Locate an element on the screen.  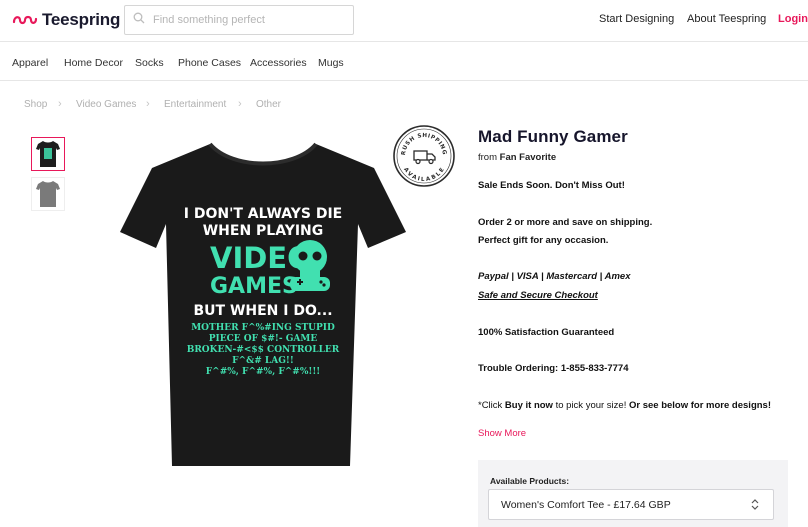
product-title: Mad Funny Gamer is located at coordinates (553, 136).